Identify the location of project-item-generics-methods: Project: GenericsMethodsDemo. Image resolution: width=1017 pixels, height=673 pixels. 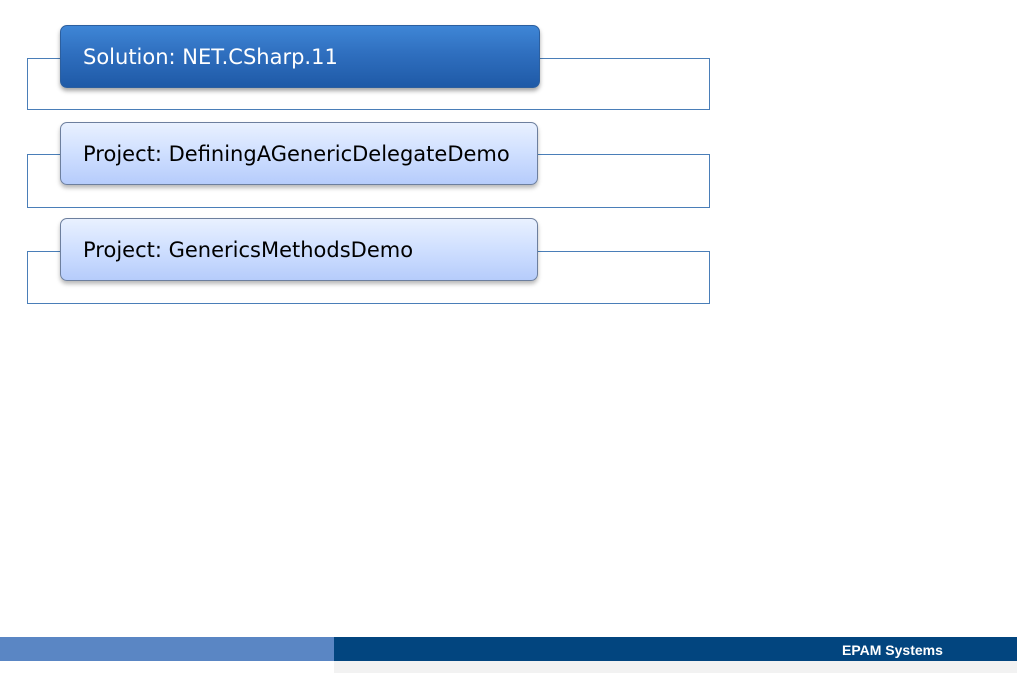
(299, 249).